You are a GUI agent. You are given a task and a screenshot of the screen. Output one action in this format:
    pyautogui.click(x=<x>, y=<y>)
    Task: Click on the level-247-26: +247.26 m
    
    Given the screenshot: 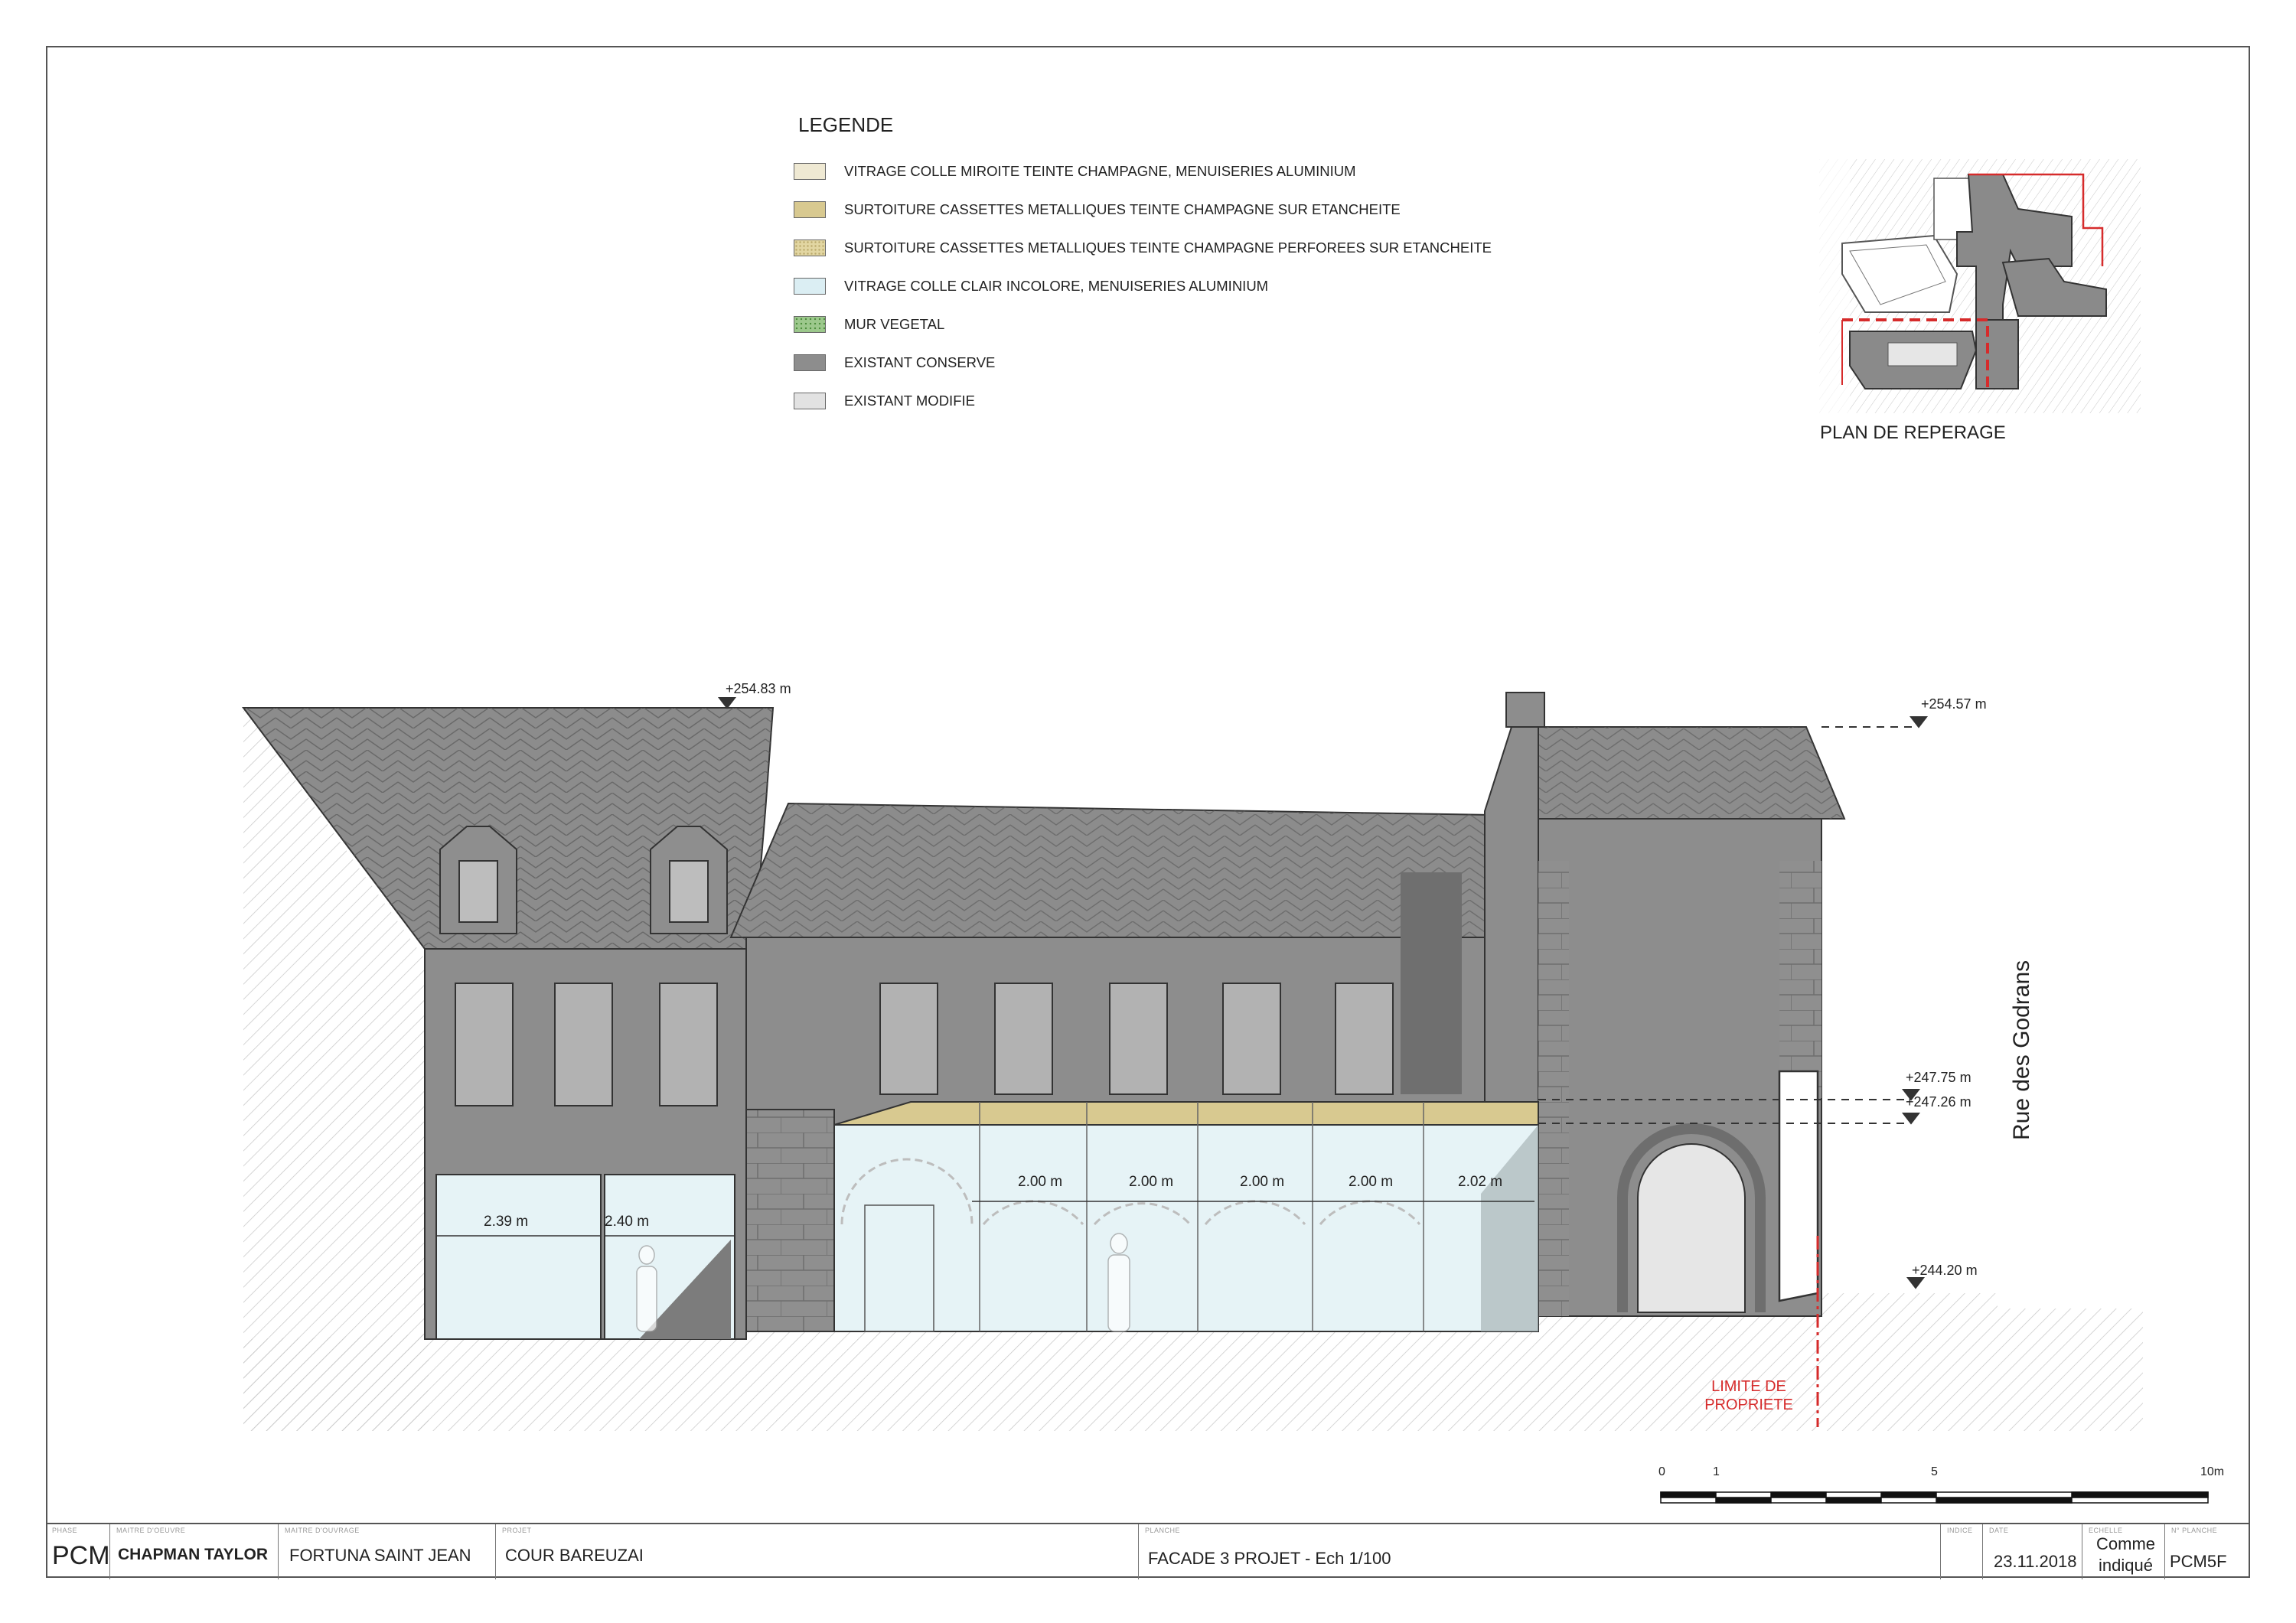 What is the action you would take?
    pyautogui.click(x=1938, y=1102)
    